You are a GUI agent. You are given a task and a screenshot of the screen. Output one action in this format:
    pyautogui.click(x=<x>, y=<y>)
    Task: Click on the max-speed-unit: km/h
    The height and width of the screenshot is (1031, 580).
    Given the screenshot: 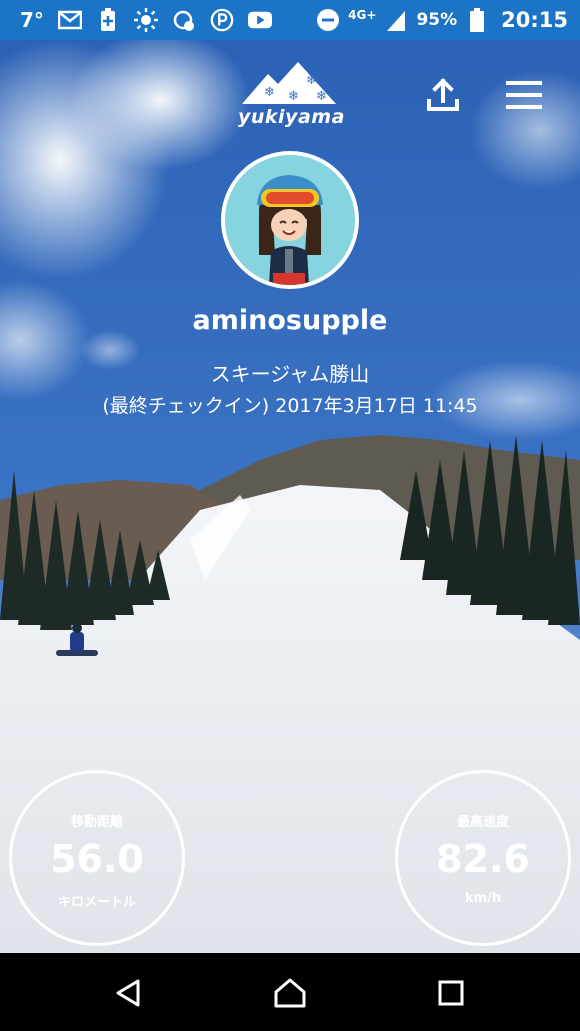 What is the action you would take?
    pyautogui.click(x=483, y=898)
    